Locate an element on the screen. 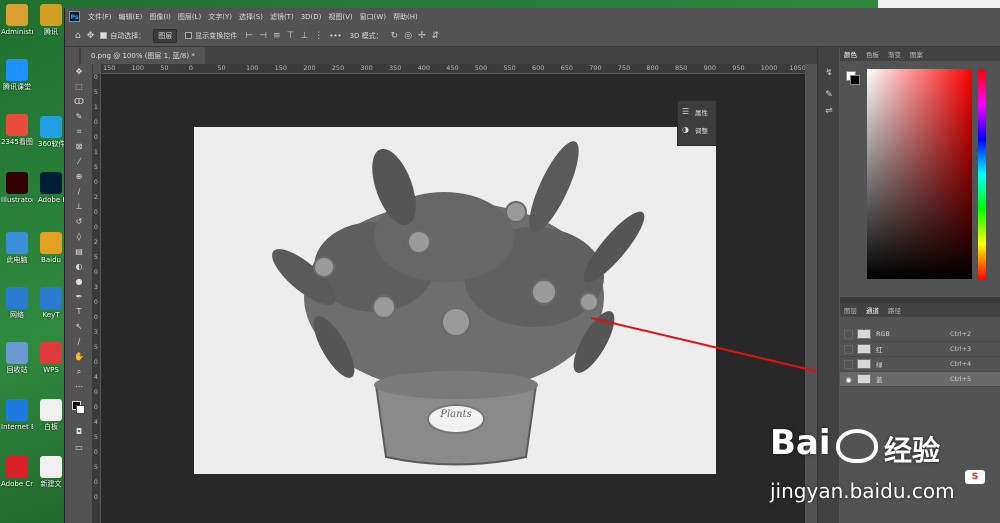 The height and width of the screenshot is (523, 1000). screen-mode-icon: ▭ is located at coordinates (79, 447).